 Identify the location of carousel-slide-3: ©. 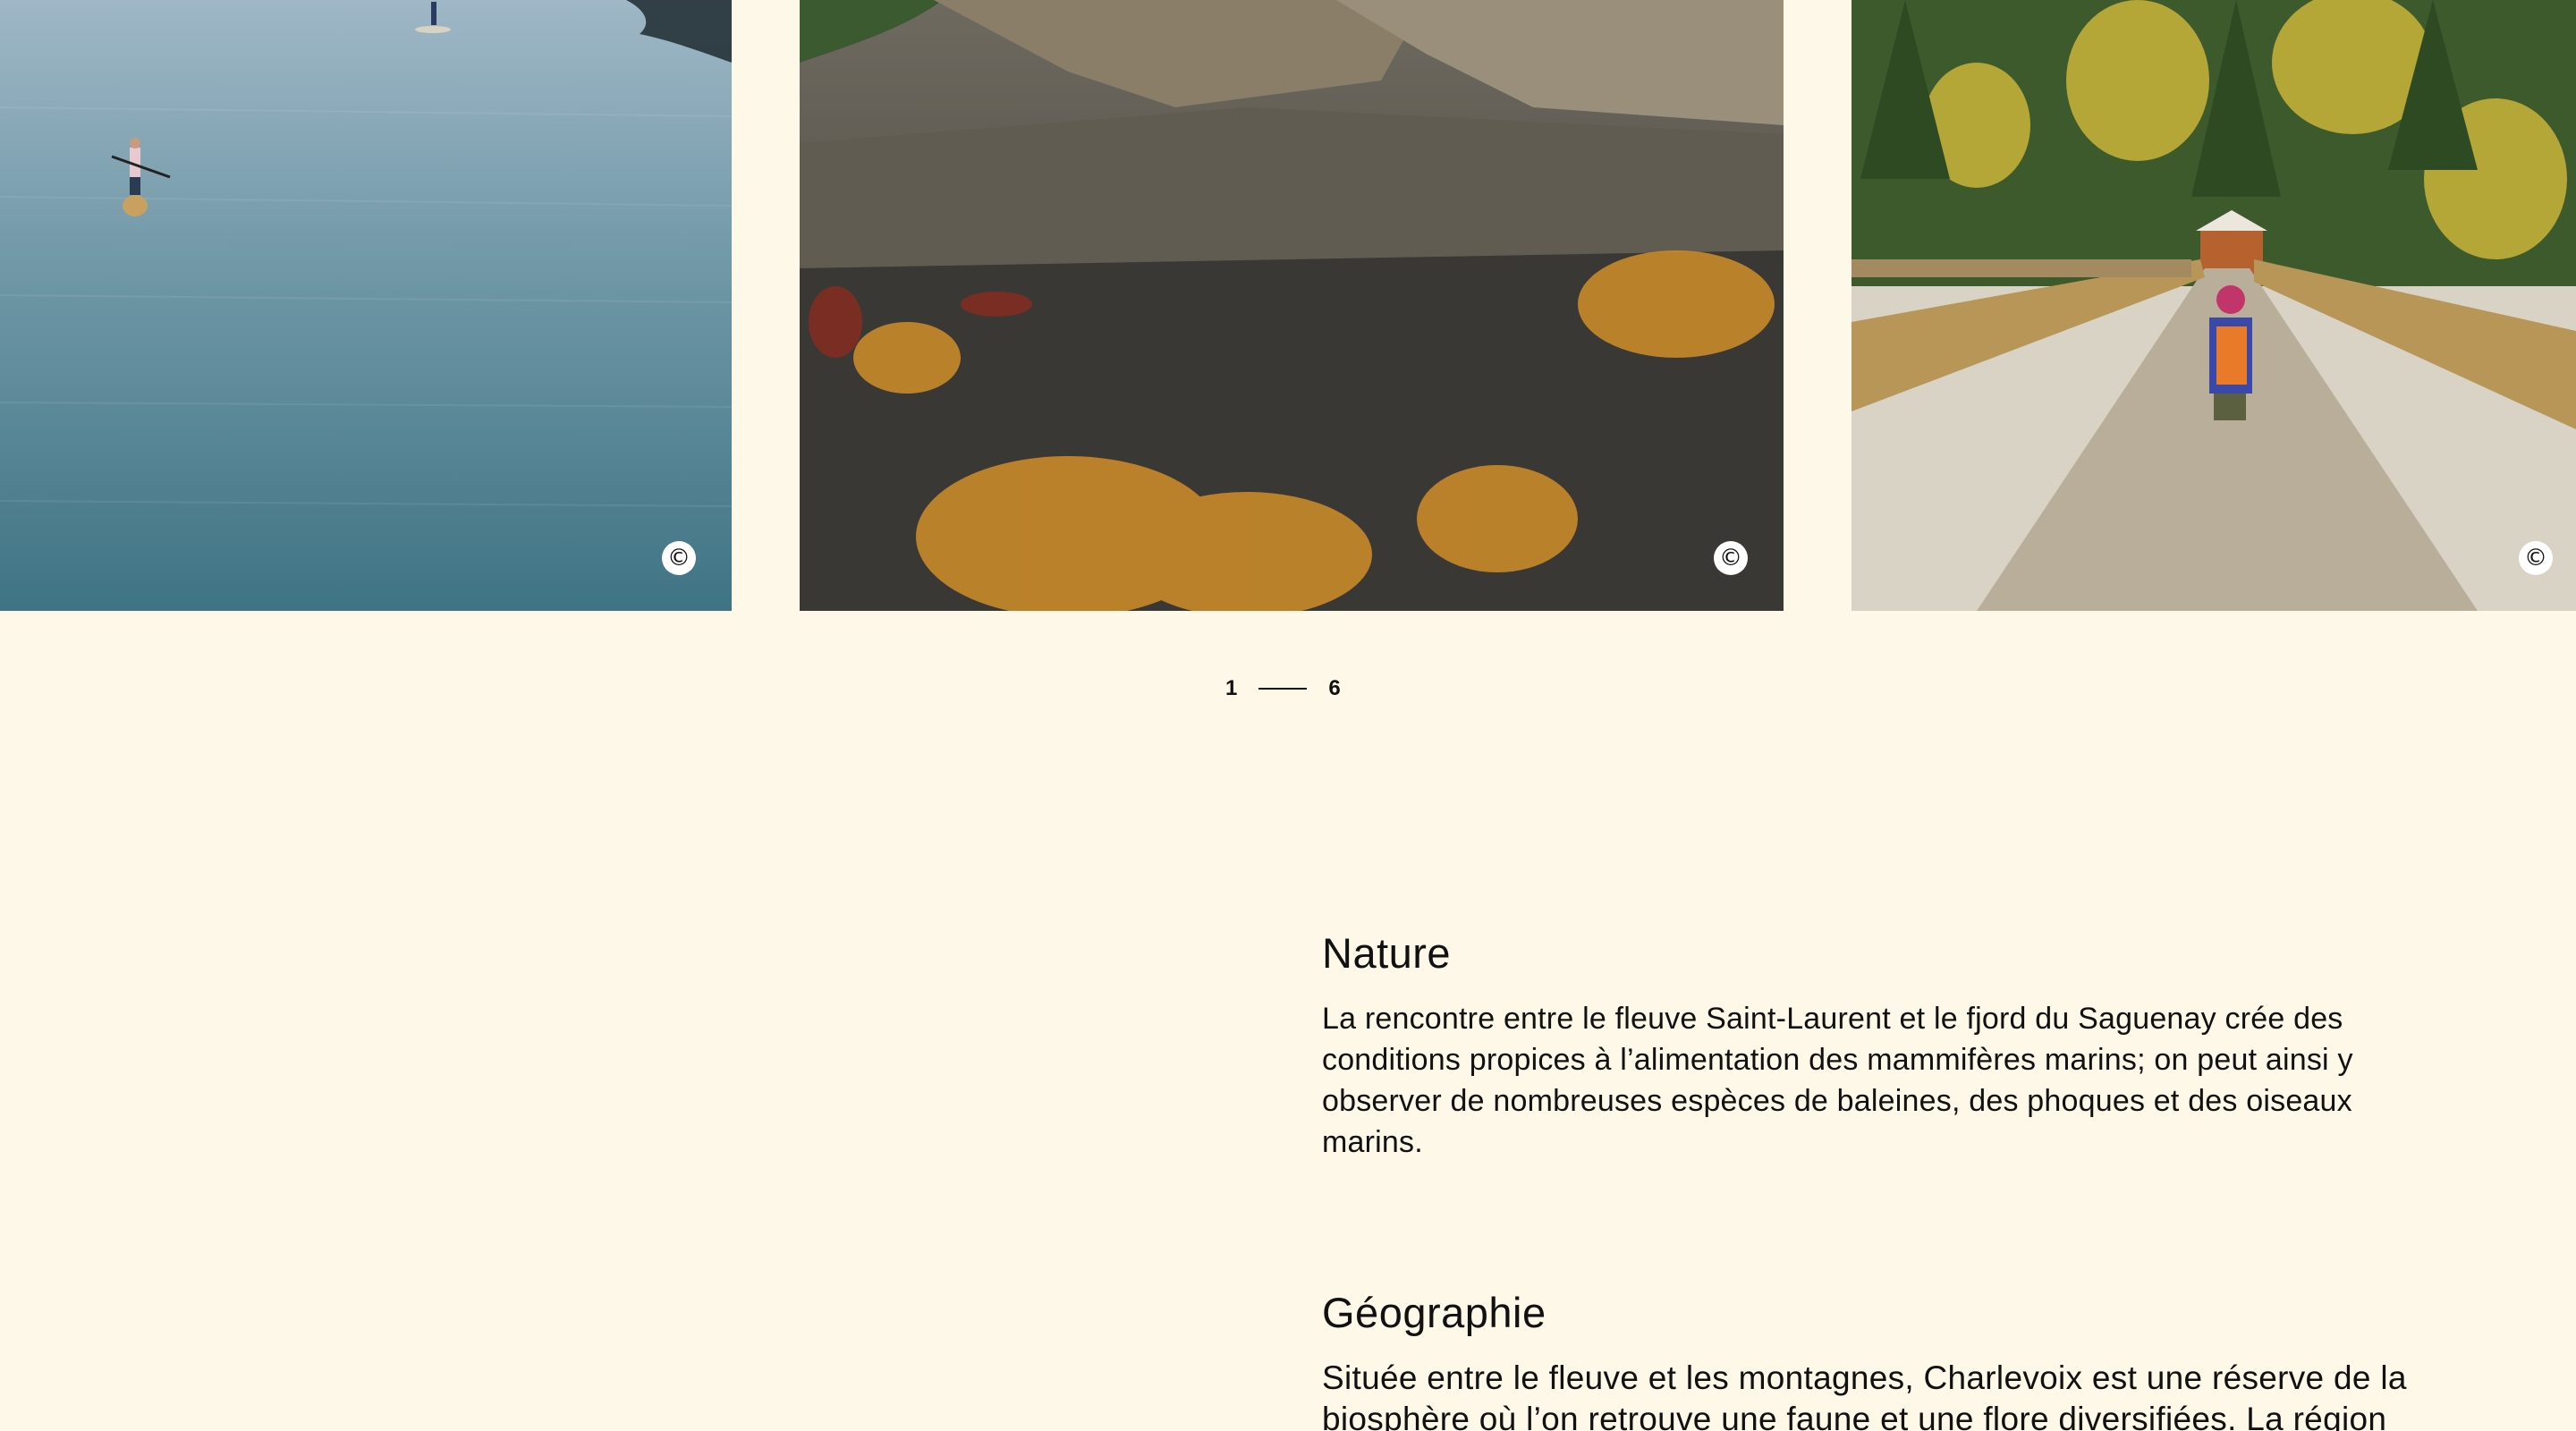
(2214, 306).